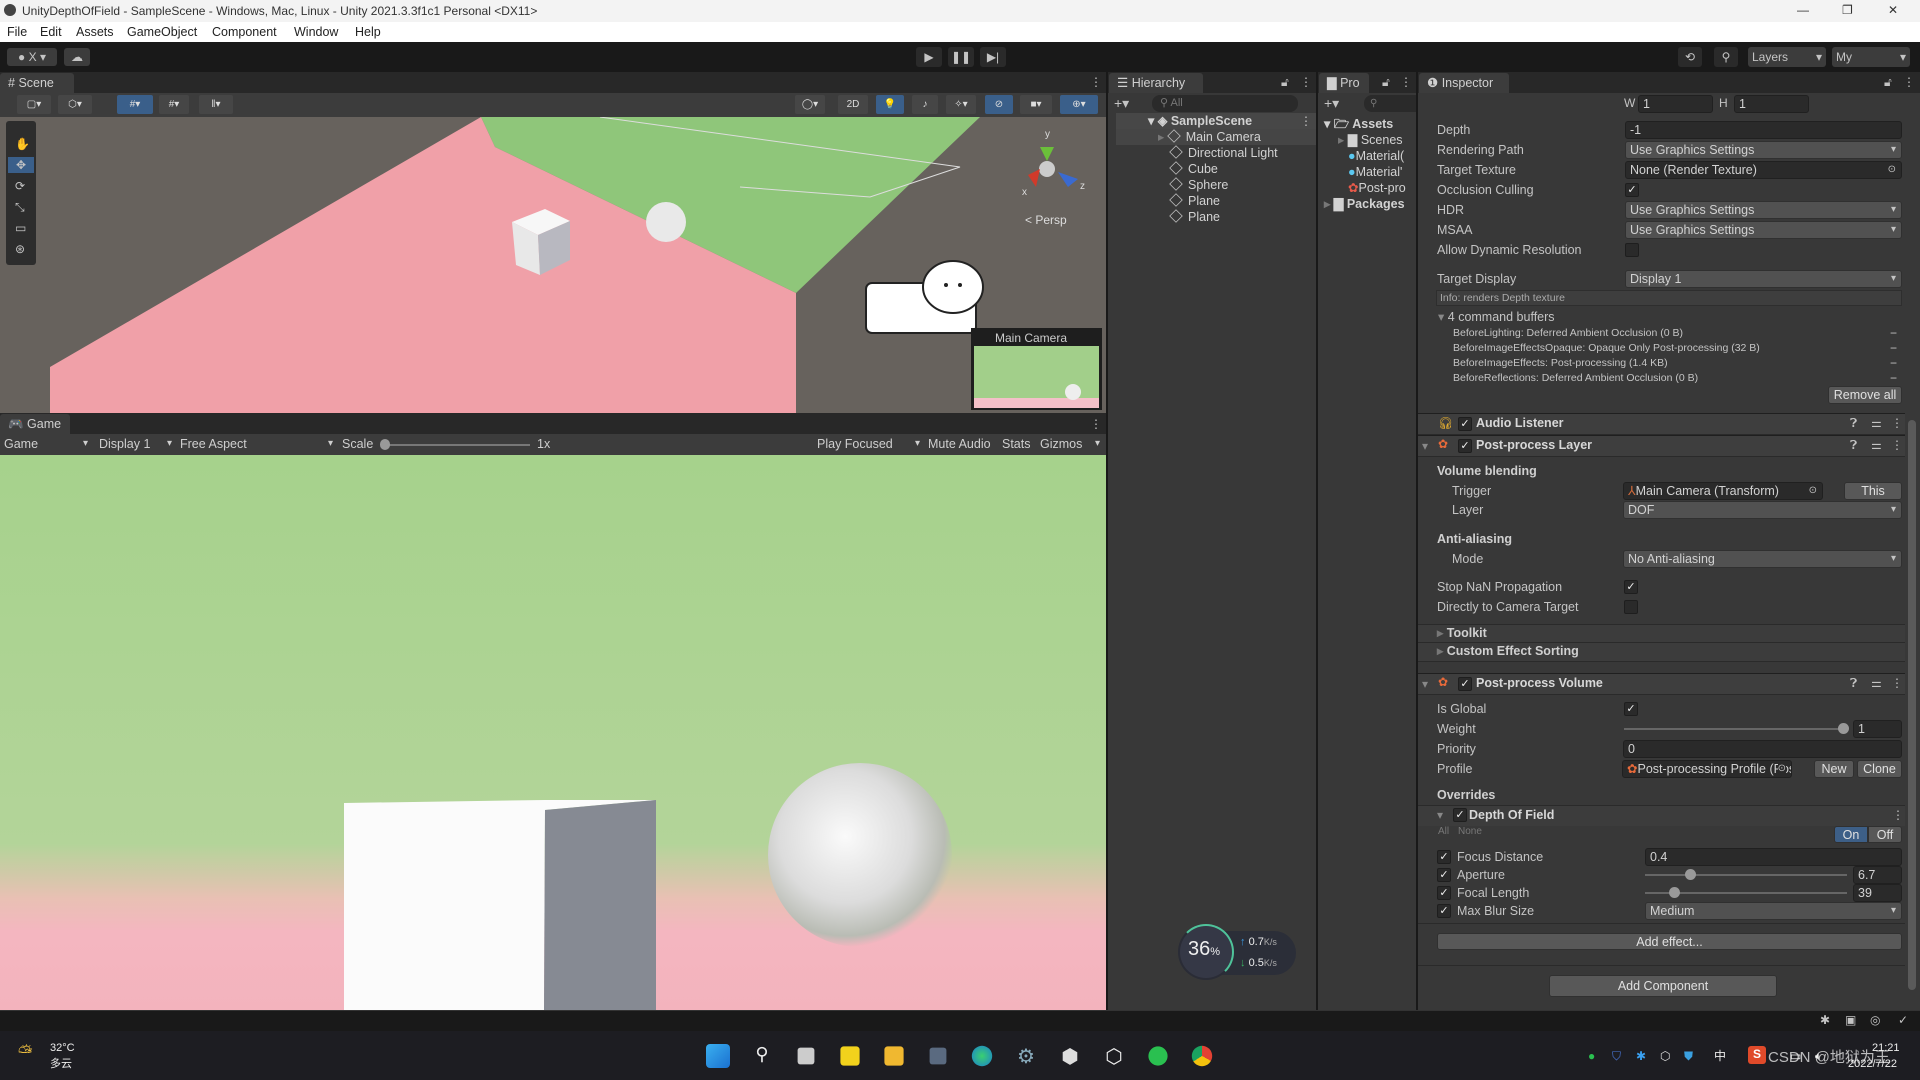 The width and height of the screenshot is (1920, 1080). I want to click on weight-slider, so click(1733, 729).